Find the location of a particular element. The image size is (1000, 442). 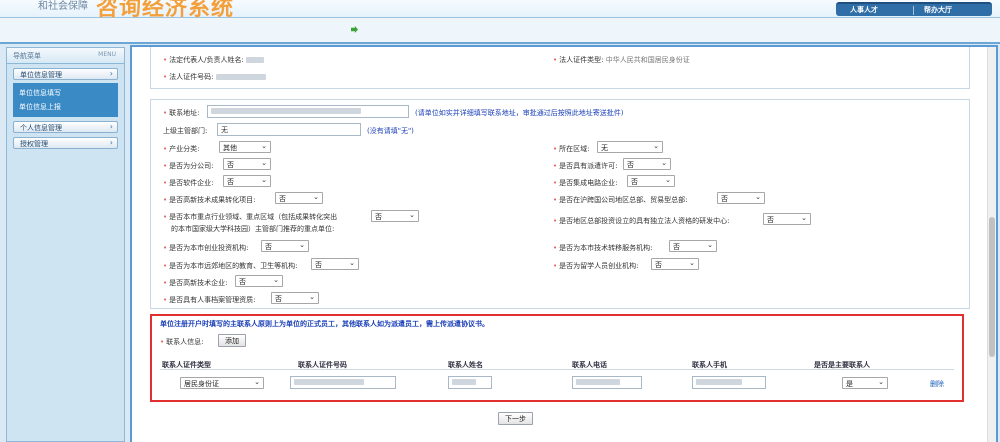

venture-select: 否 ⌄ is located at coordinates (285, 246).